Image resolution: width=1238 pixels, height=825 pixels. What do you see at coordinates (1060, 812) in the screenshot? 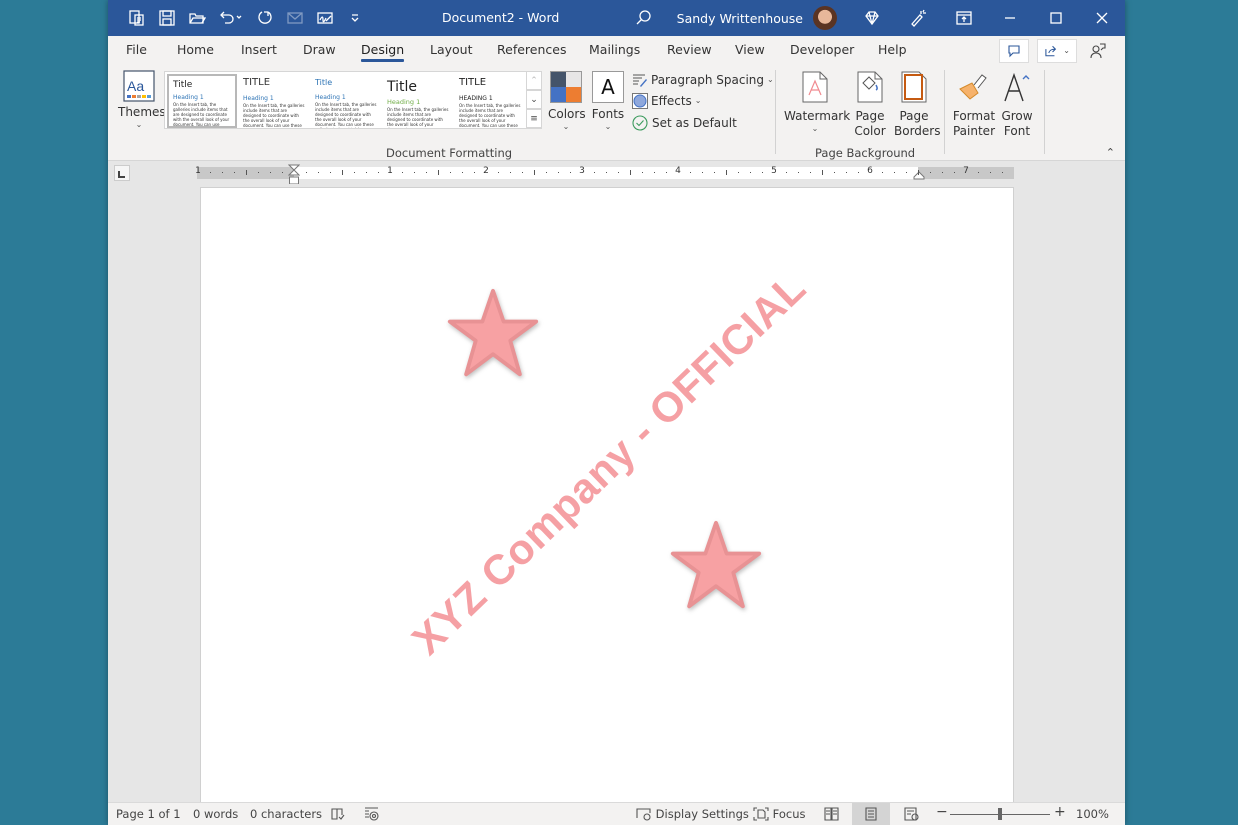
I see `zoom-in-button: +` at bounding box center [1060, 812].